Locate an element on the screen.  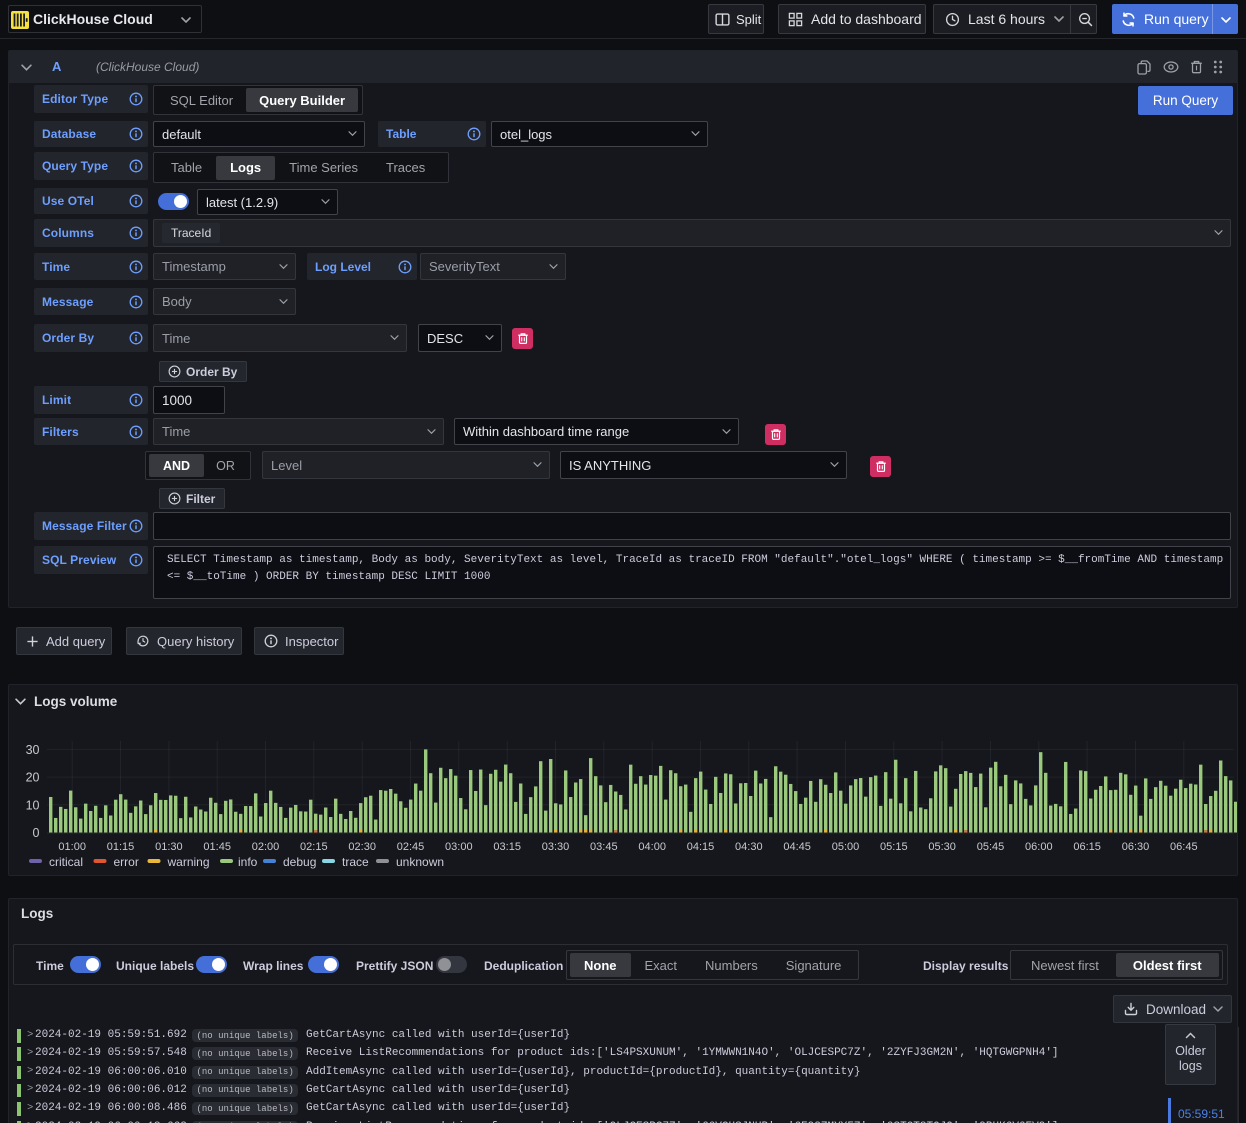
svg-text: 10 is located at coordinates (33, 805).